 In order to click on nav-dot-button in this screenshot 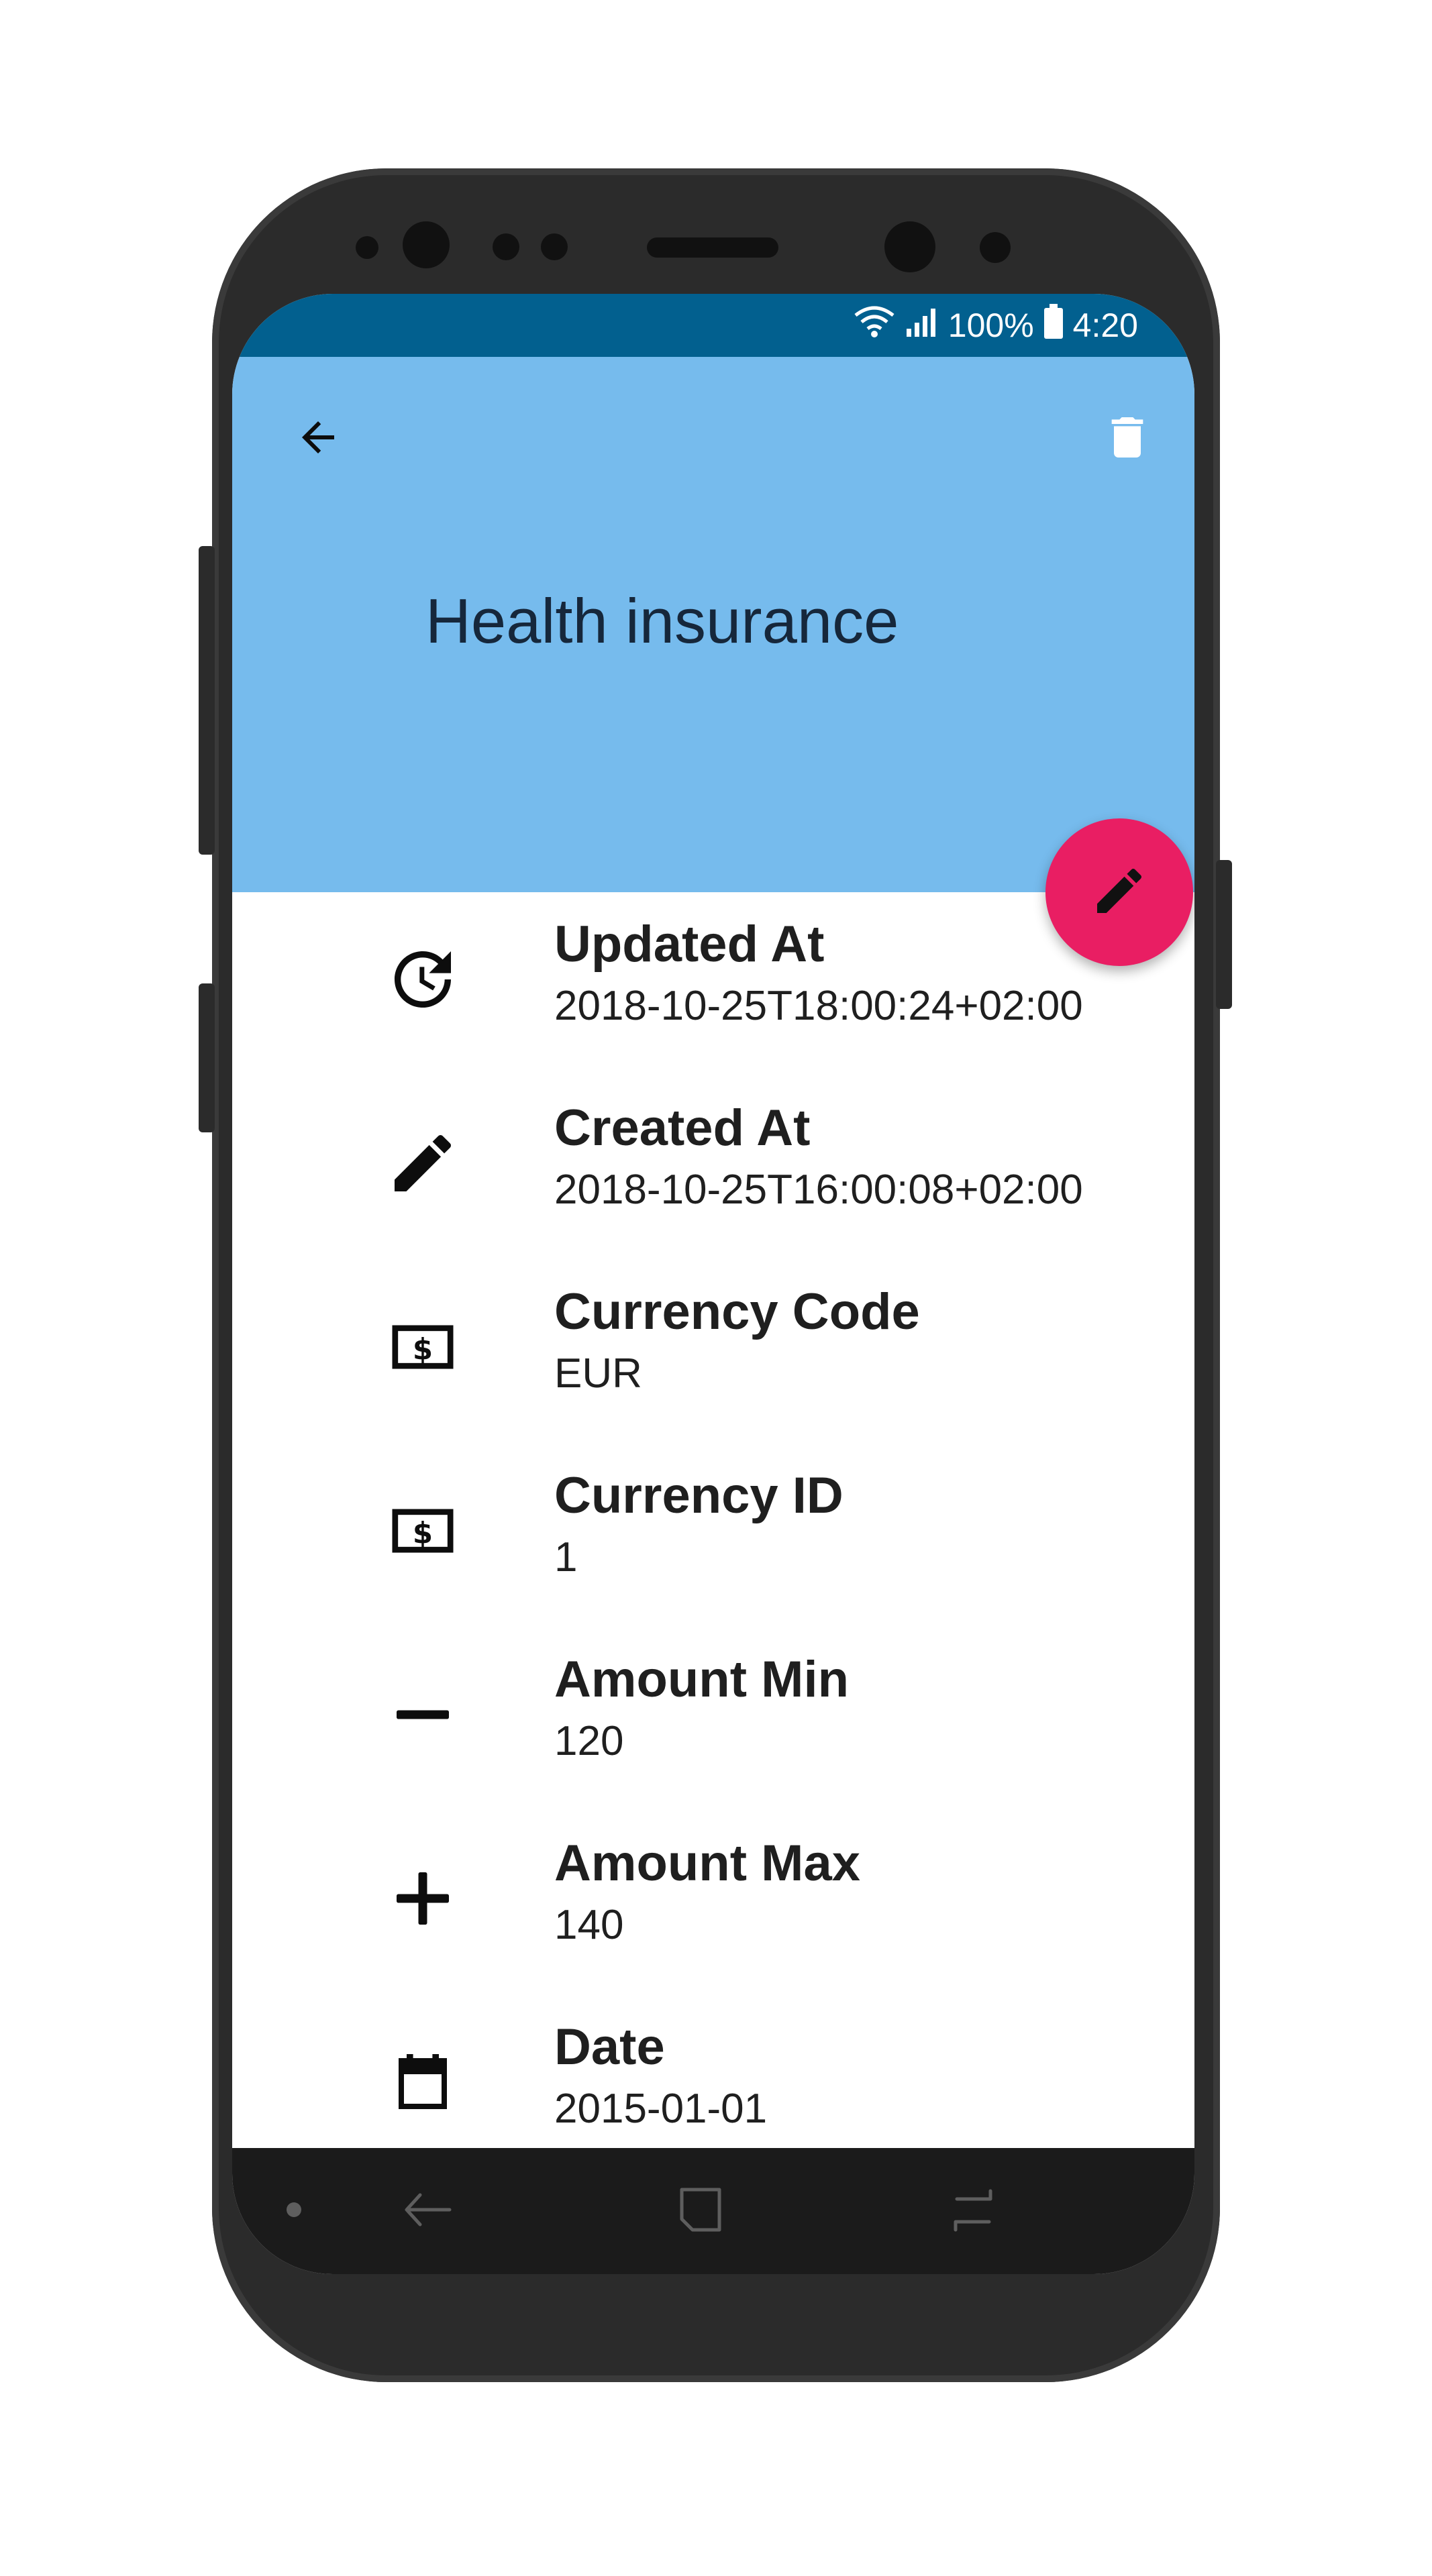, I will do `click(293, 2211)`.